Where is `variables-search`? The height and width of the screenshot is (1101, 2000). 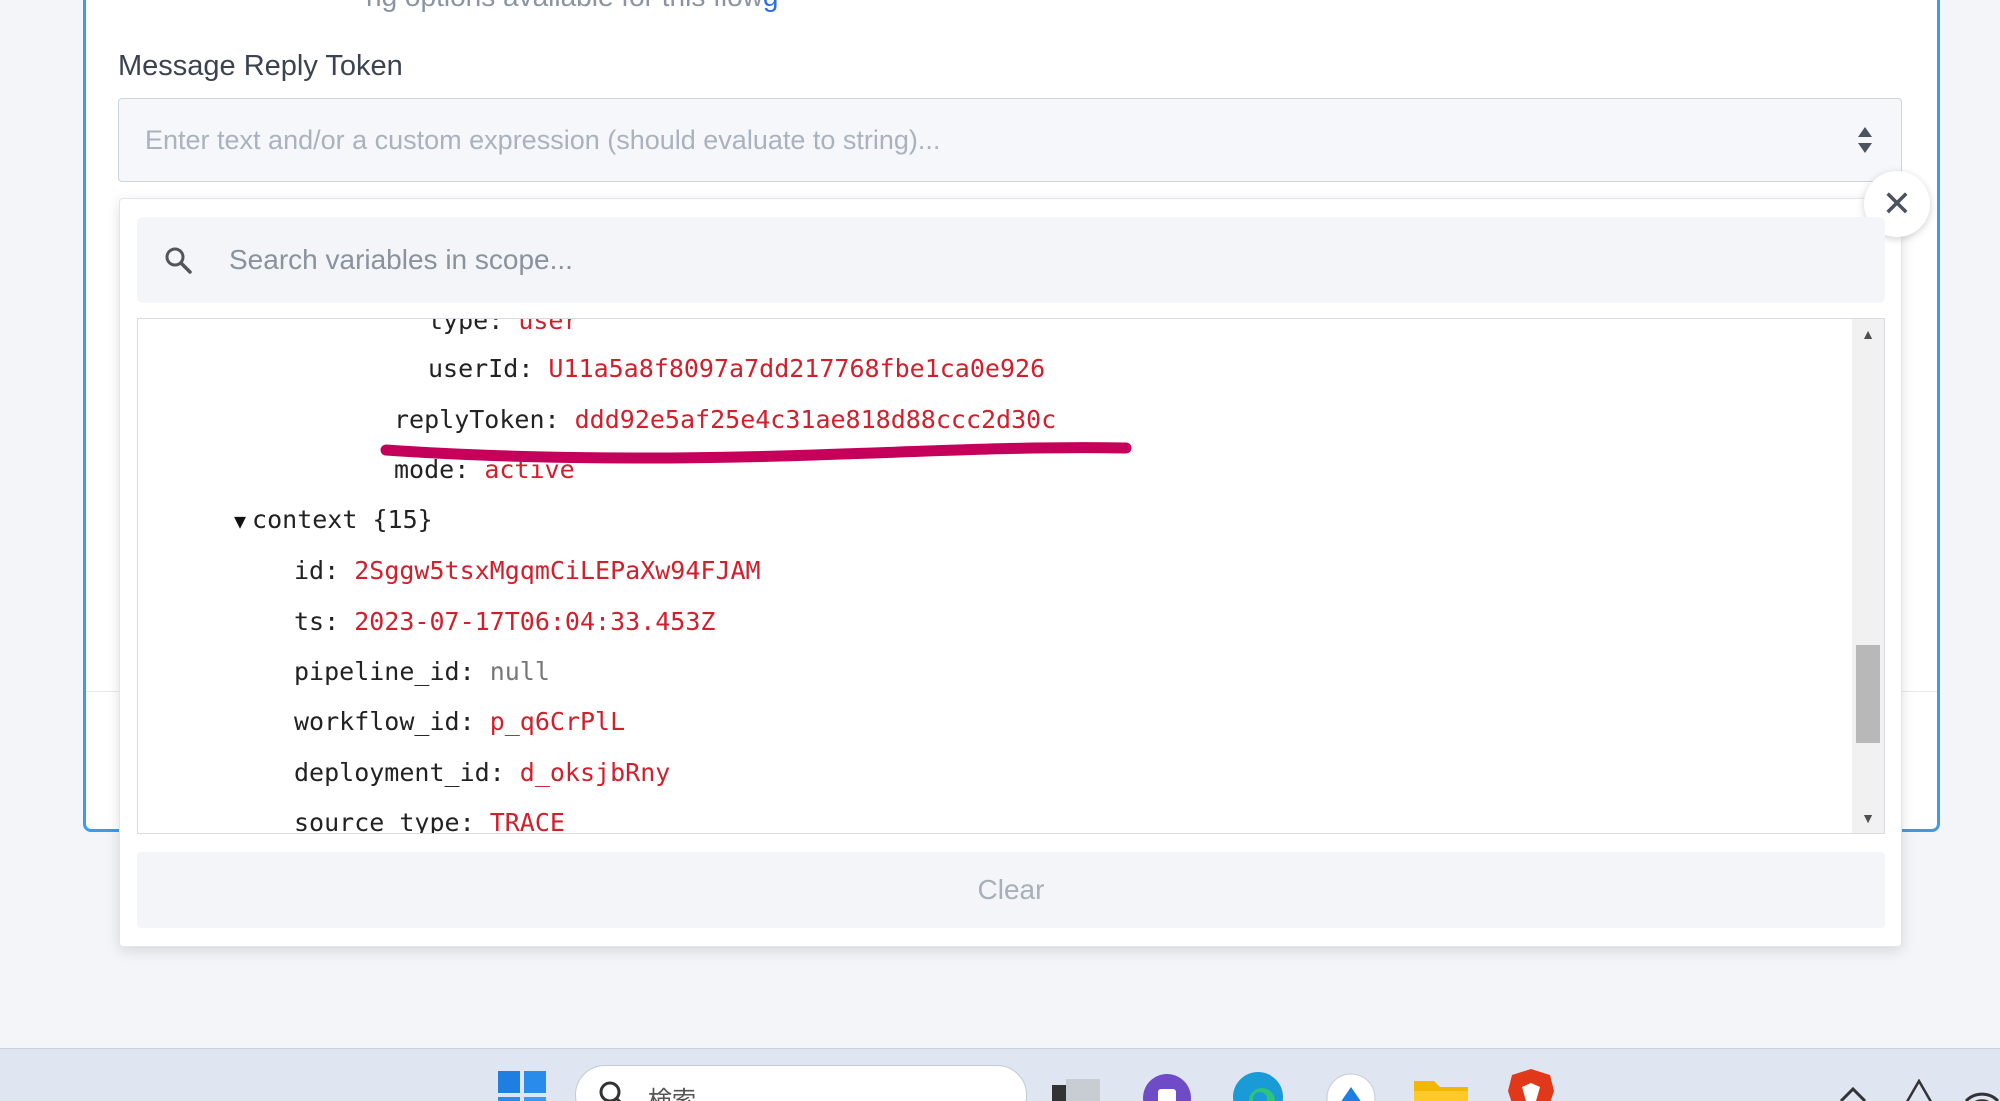 variables-search is located at coordinates (1011, 260).